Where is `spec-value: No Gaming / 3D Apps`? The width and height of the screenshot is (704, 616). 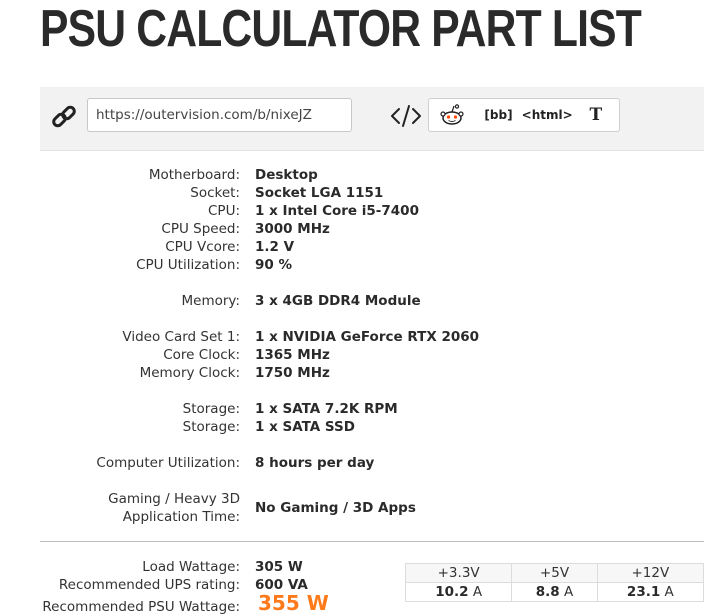
spec-value: No Gaming / 3D Apps is located at coordinates (335, 508).